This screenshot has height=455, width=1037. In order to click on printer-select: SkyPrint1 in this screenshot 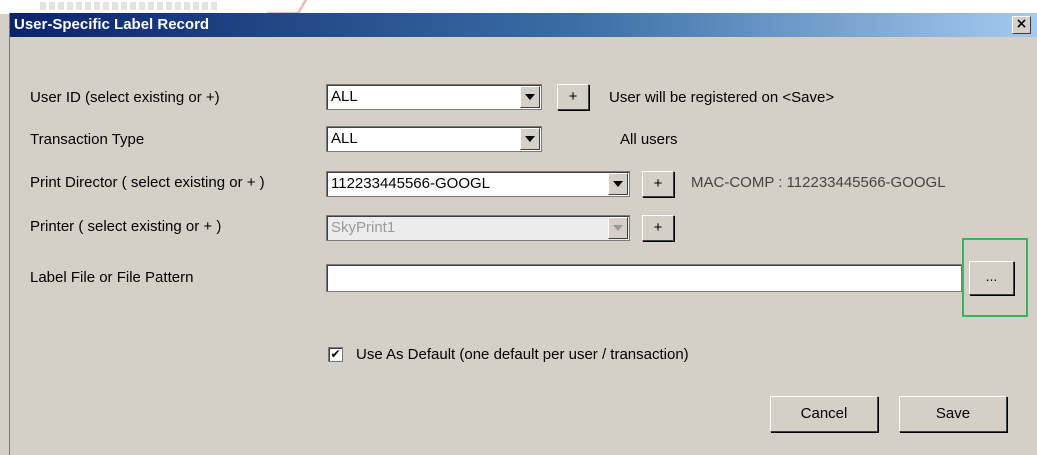, I will do `click(478, 228)`.